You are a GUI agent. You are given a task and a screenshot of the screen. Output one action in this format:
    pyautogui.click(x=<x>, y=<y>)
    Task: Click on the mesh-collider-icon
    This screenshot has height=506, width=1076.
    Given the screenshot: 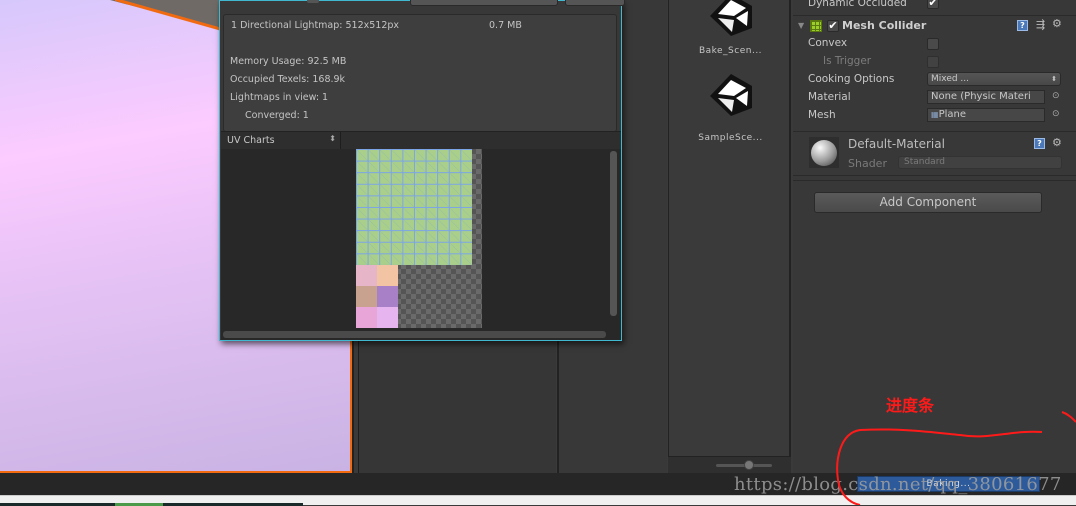 What is the action you would take?
    pyautogui.click(x=816, y=26)
    